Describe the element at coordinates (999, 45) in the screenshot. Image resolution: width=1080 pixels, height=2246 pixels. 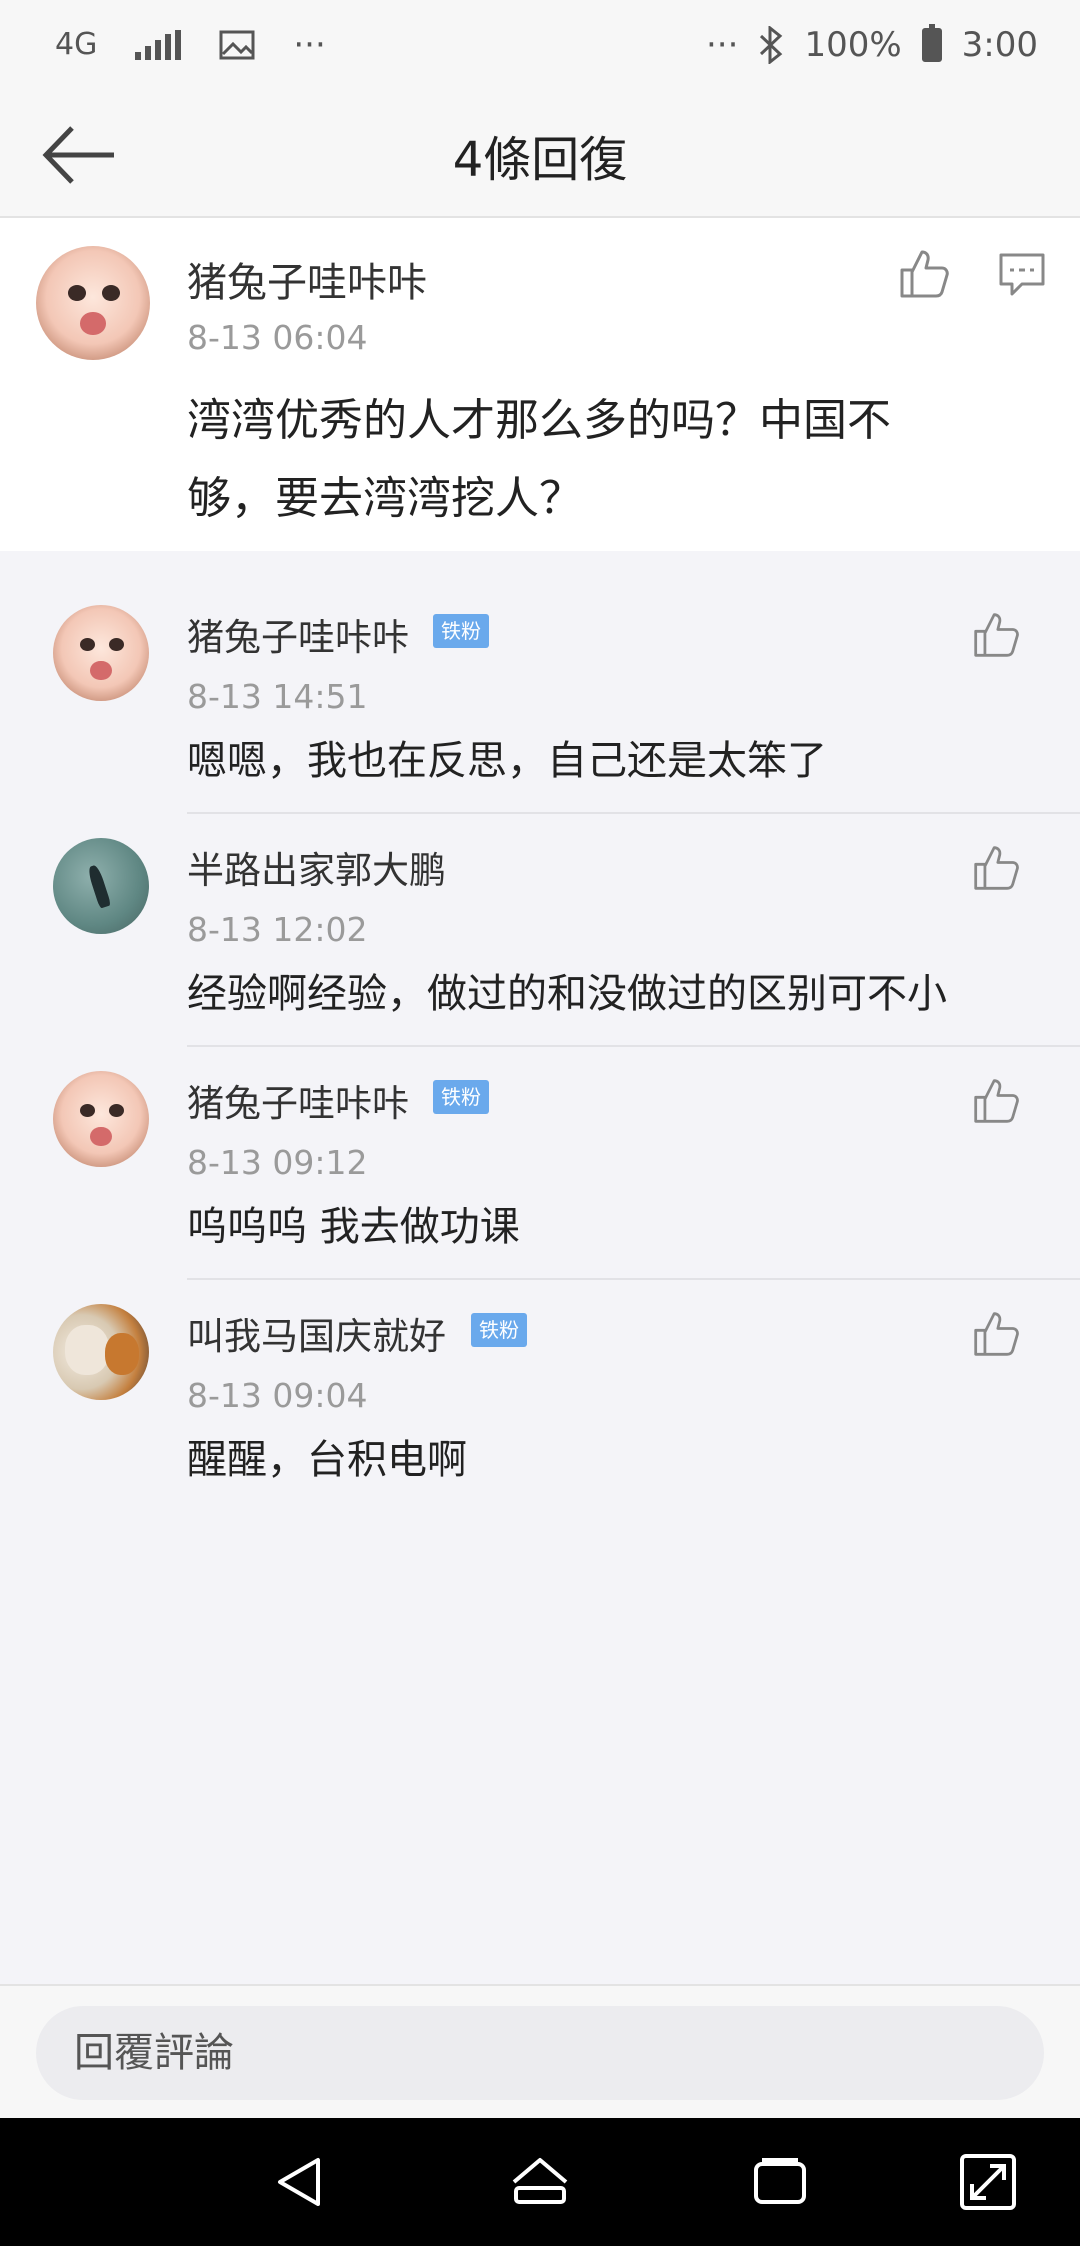
I see `clock: 3:00` at that location.